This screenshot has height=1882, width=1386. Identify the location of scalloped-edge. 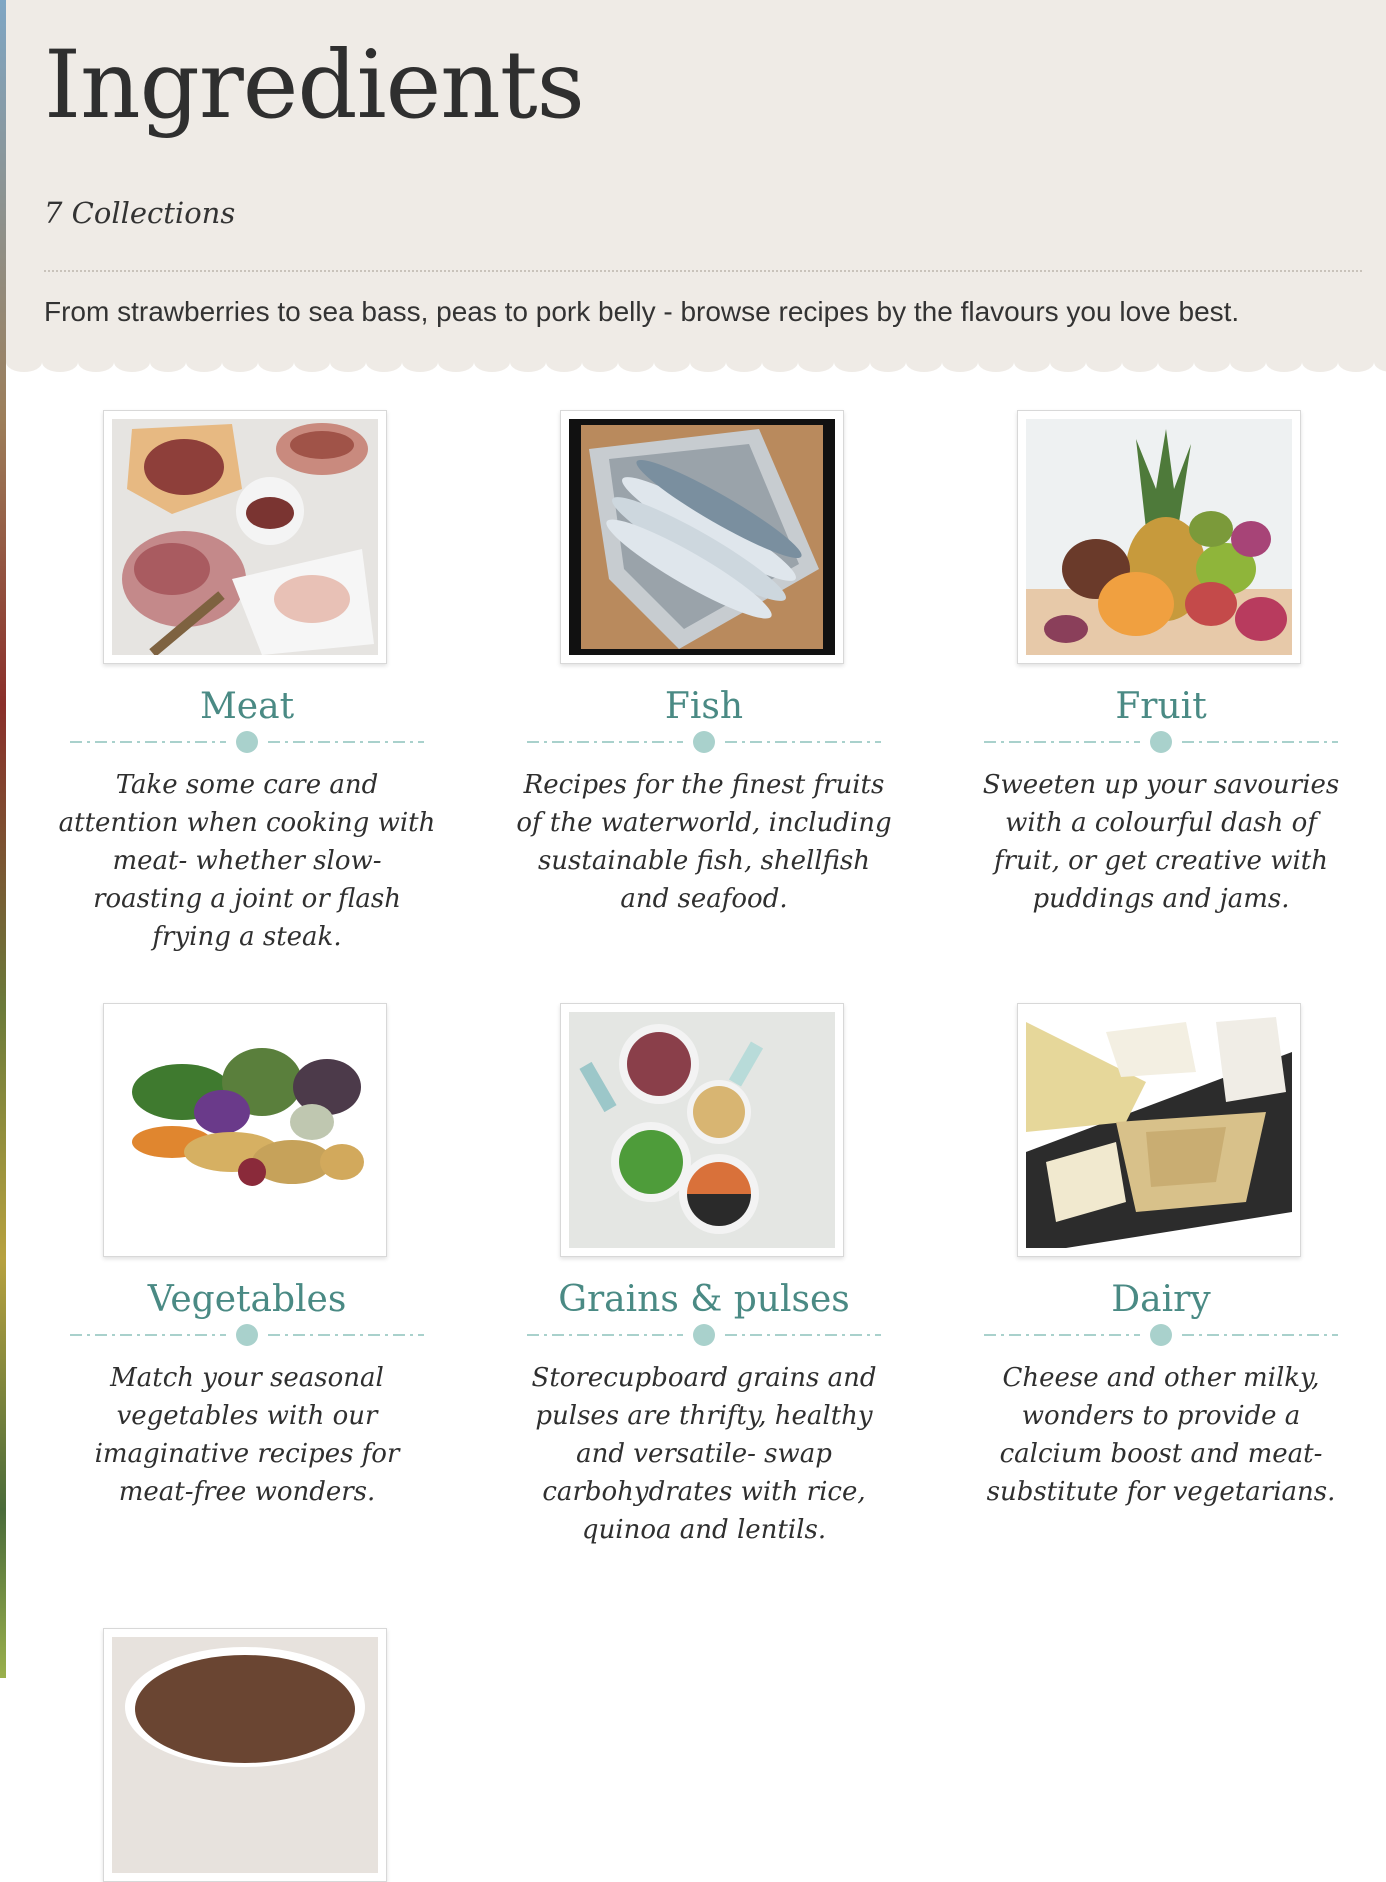
(696, 363).